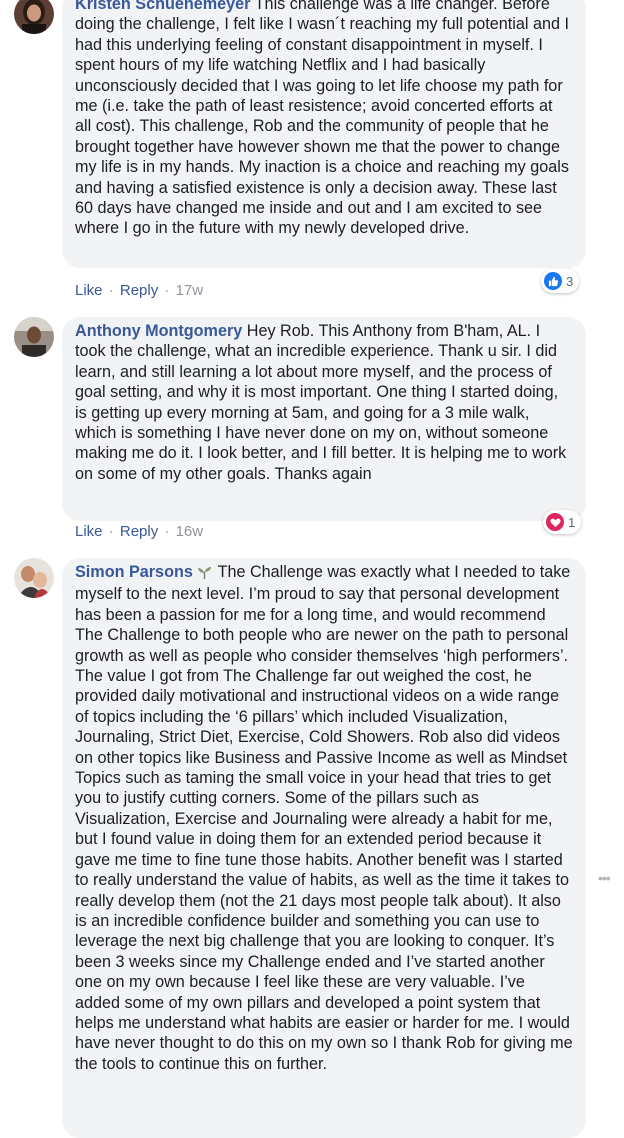  I want to click on reaction-count: 3, so click(570, 281).